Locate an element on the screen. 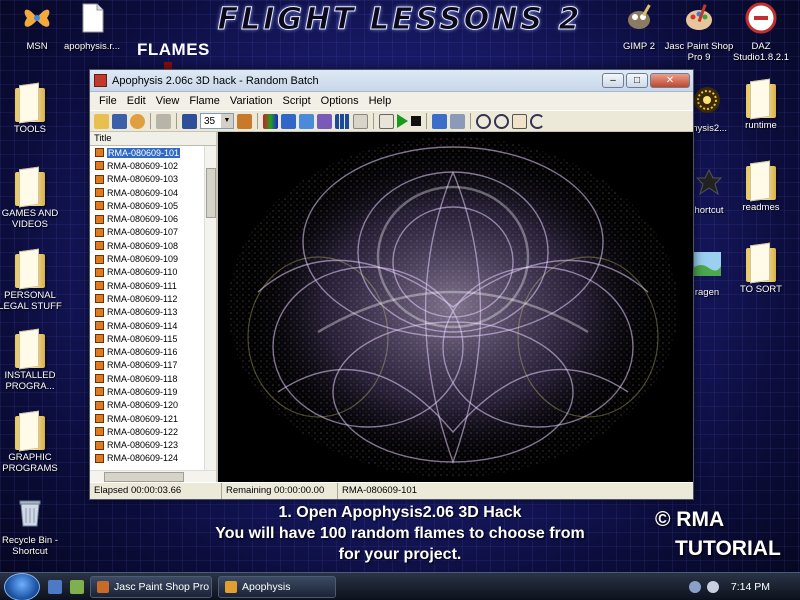 The height and width of the screenshot is (600, 800). menu-options: Options is located at coordinates (340, 101).